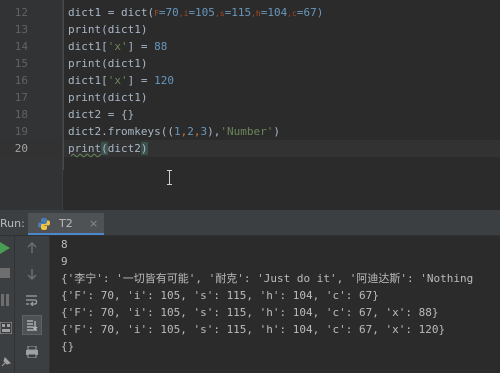 This screenshot has width=500, height=373. I want to click on output-line: {}, so click(68, 346).